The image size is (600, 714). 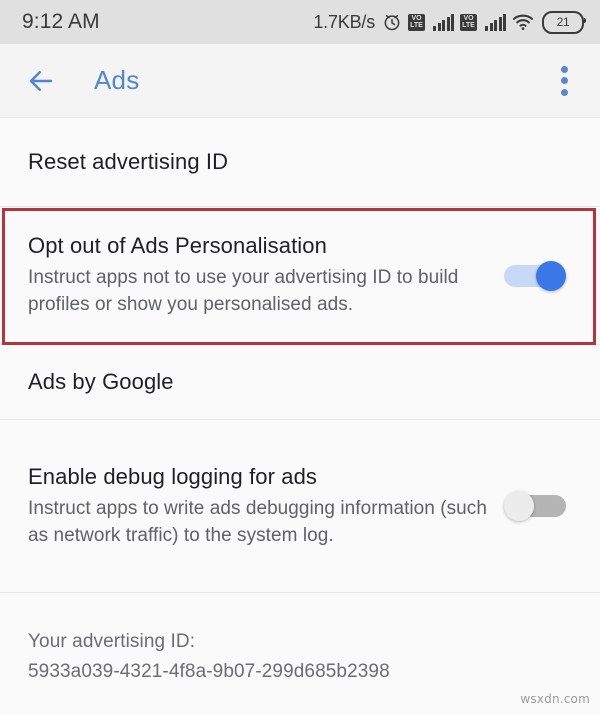 I want to click on wifi-icon, so click(x=523, y=22).